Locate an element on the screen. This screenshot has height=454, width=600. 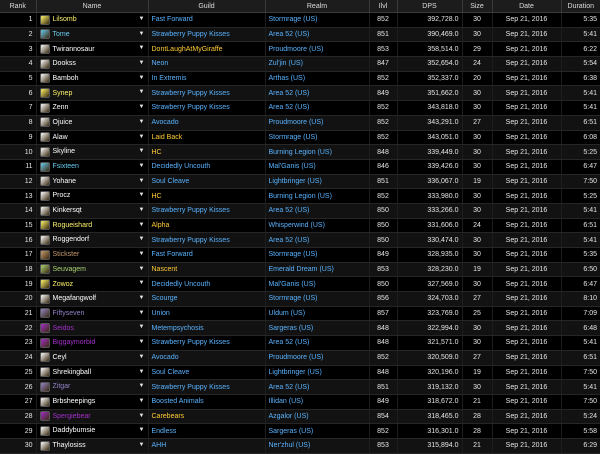
realm-link: Uldum (US) is located at coordinates (287, 313).